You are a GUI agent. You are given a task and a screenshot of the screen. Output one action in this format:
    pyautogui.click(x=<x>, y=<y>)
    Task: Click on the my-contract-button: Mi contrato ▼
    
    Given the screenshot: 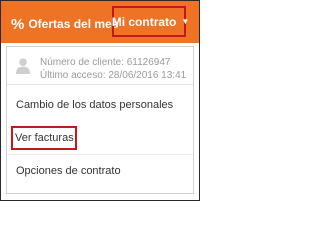 What is the action you would take?
    pyautogui.click(x=150, y=21)
    